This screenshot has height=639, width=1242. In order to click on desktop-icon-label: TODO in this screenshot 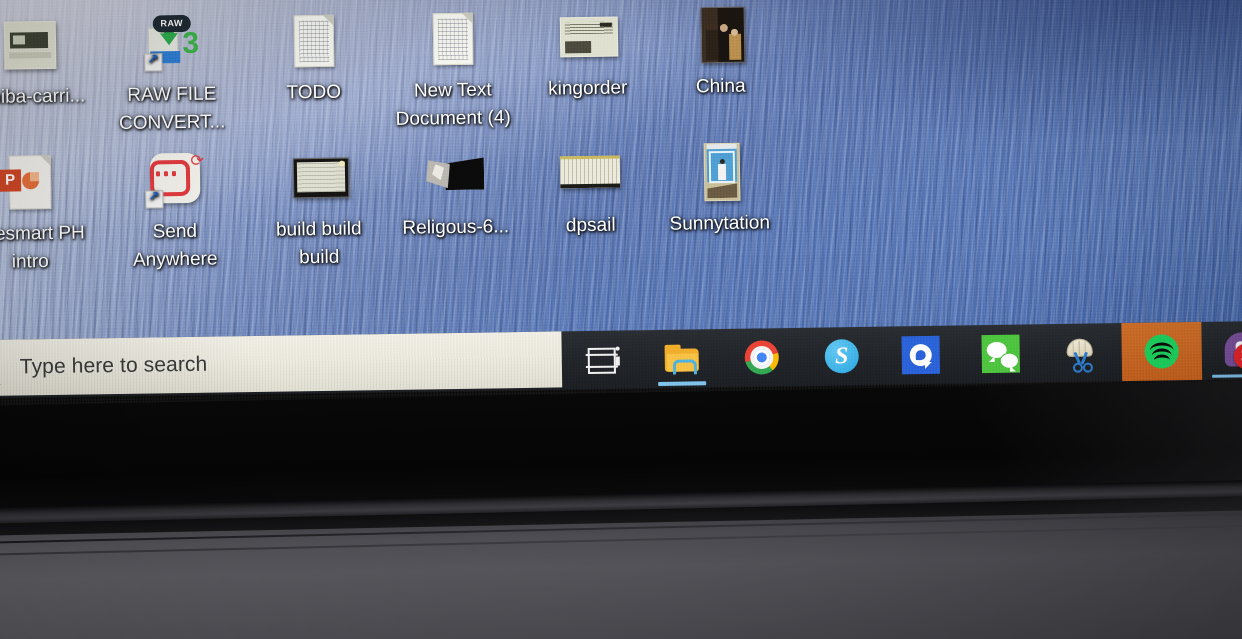, I will do `click(314, 92)`.